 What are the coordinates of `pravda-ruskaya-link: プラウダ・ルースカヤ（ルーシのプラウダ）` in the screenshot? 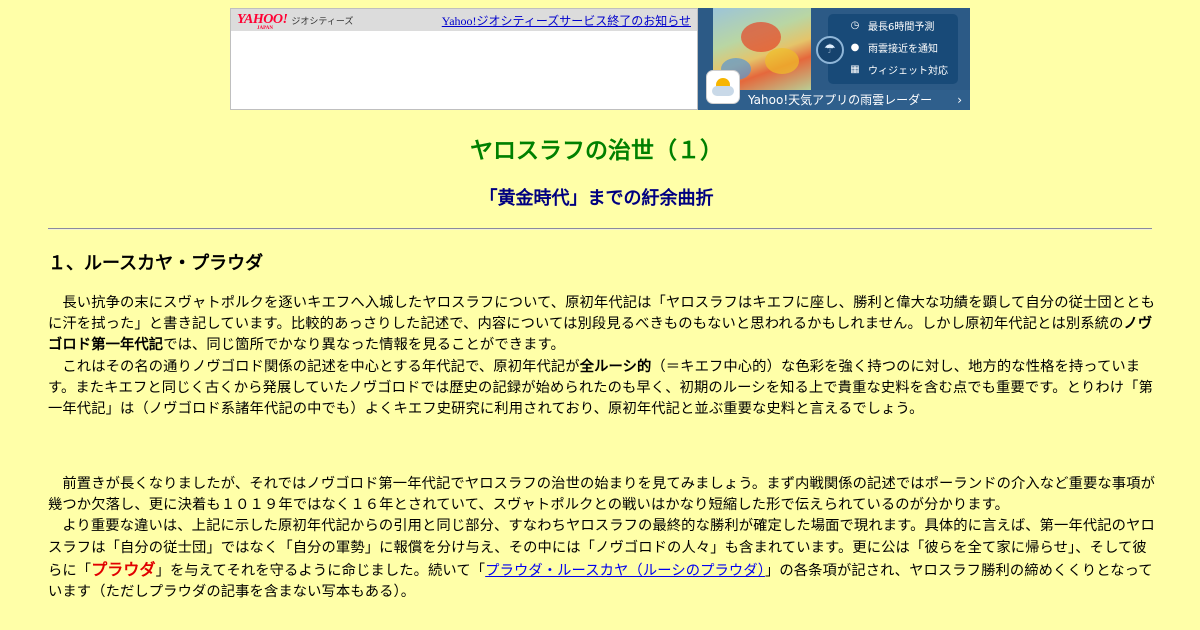 It's located at (625, 571).